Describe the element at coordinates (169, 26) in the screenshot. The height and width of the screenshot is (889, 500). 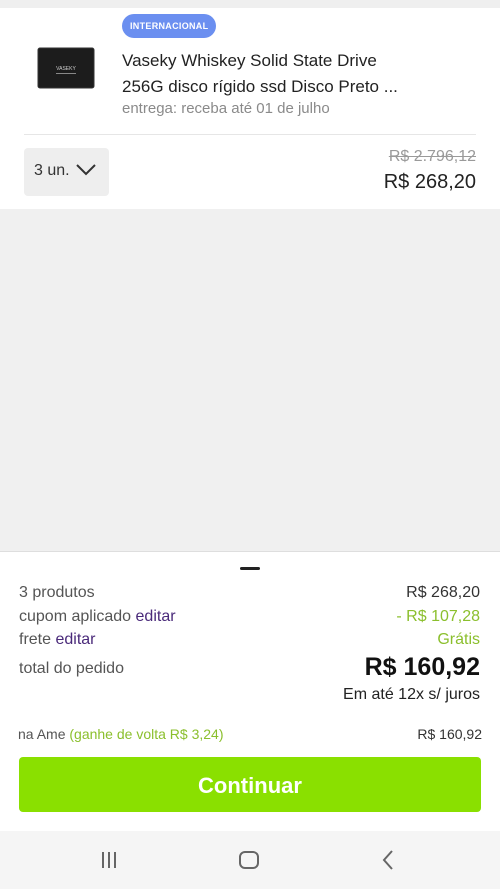
I see `international-badge: INTERNACIONAL` at that location.